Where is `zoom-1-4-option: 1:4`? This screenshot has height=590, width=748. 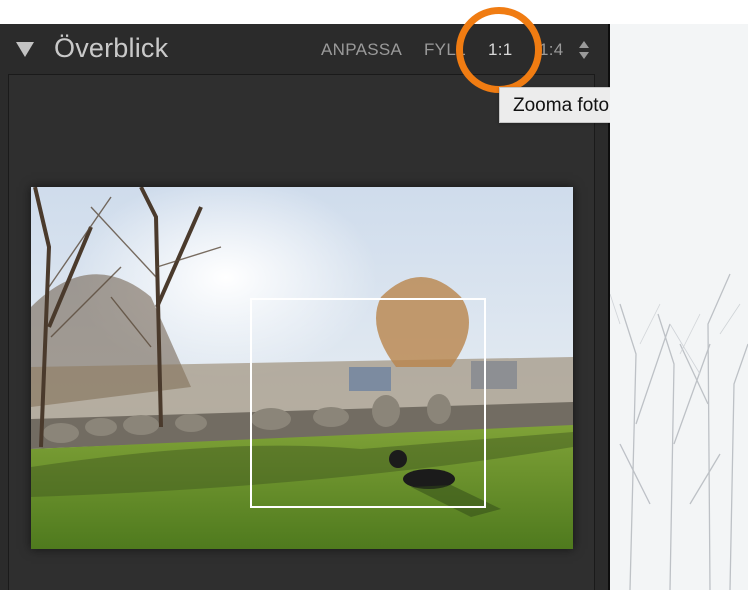 zoom-1-4-option: 1:4 is located at coordinates (551, 50).